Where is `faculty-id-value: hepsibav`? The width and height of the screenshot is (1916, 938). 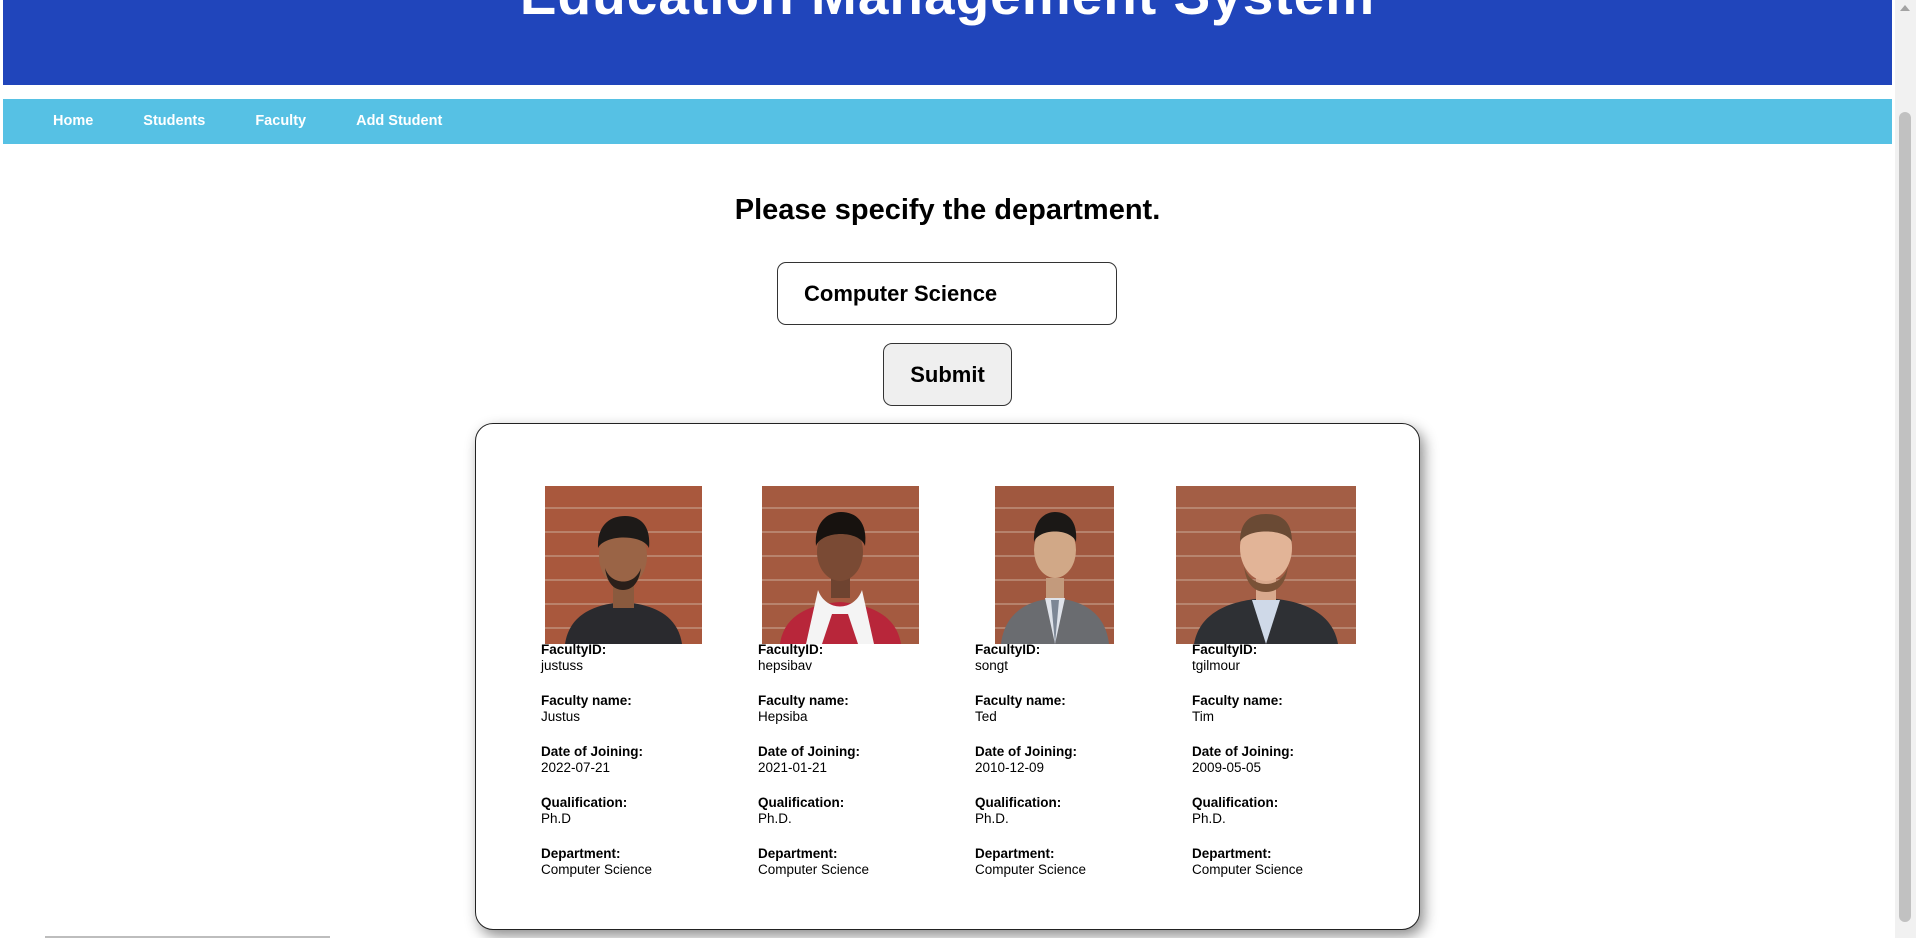 faculty-id-value: hepsibav is located at coordinates (785, 665).